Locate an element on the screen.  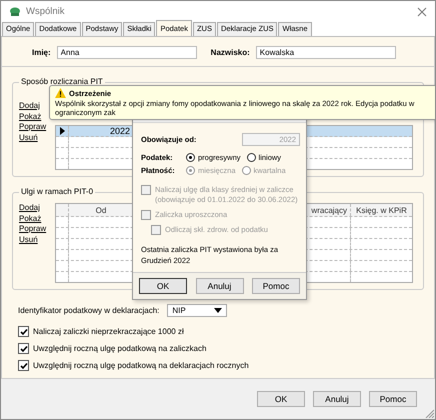
group-title: Ulgi w ramach PIT-0 is located at coordinates (57, 191).